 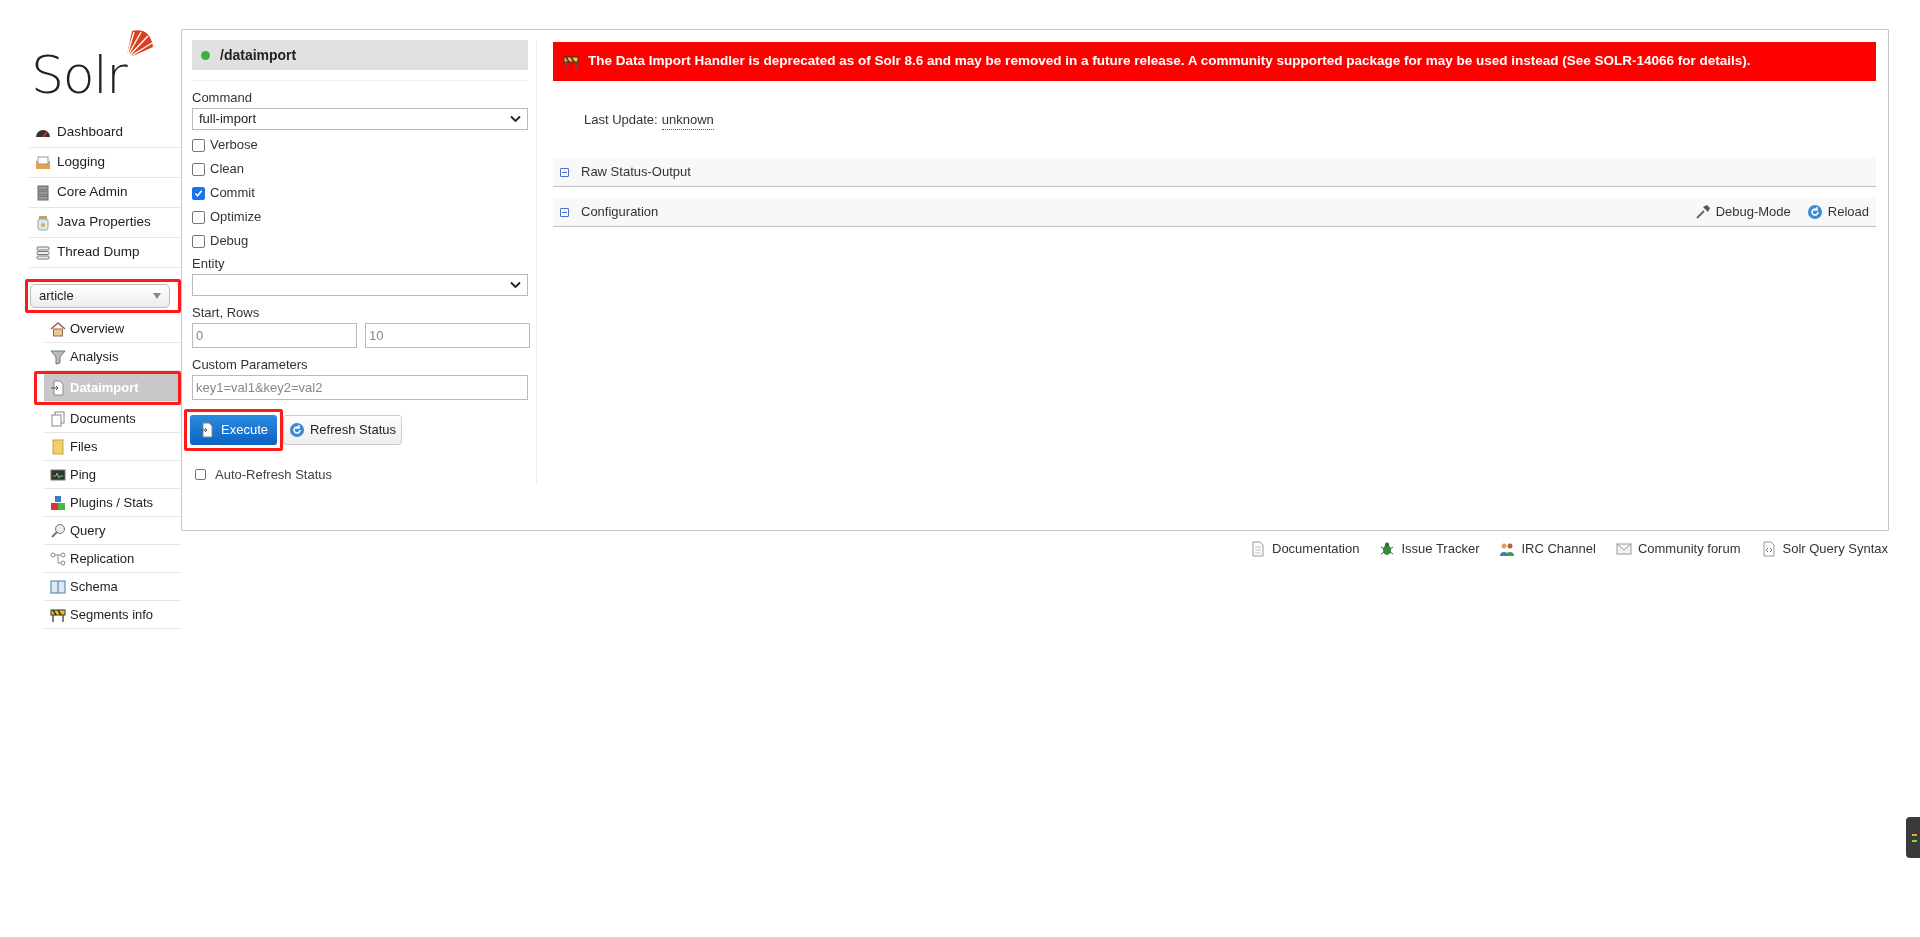 What do you see at coordinates (157, 296) in the screenshot?
I see `caret-icon` at bounding box center [157, 296].